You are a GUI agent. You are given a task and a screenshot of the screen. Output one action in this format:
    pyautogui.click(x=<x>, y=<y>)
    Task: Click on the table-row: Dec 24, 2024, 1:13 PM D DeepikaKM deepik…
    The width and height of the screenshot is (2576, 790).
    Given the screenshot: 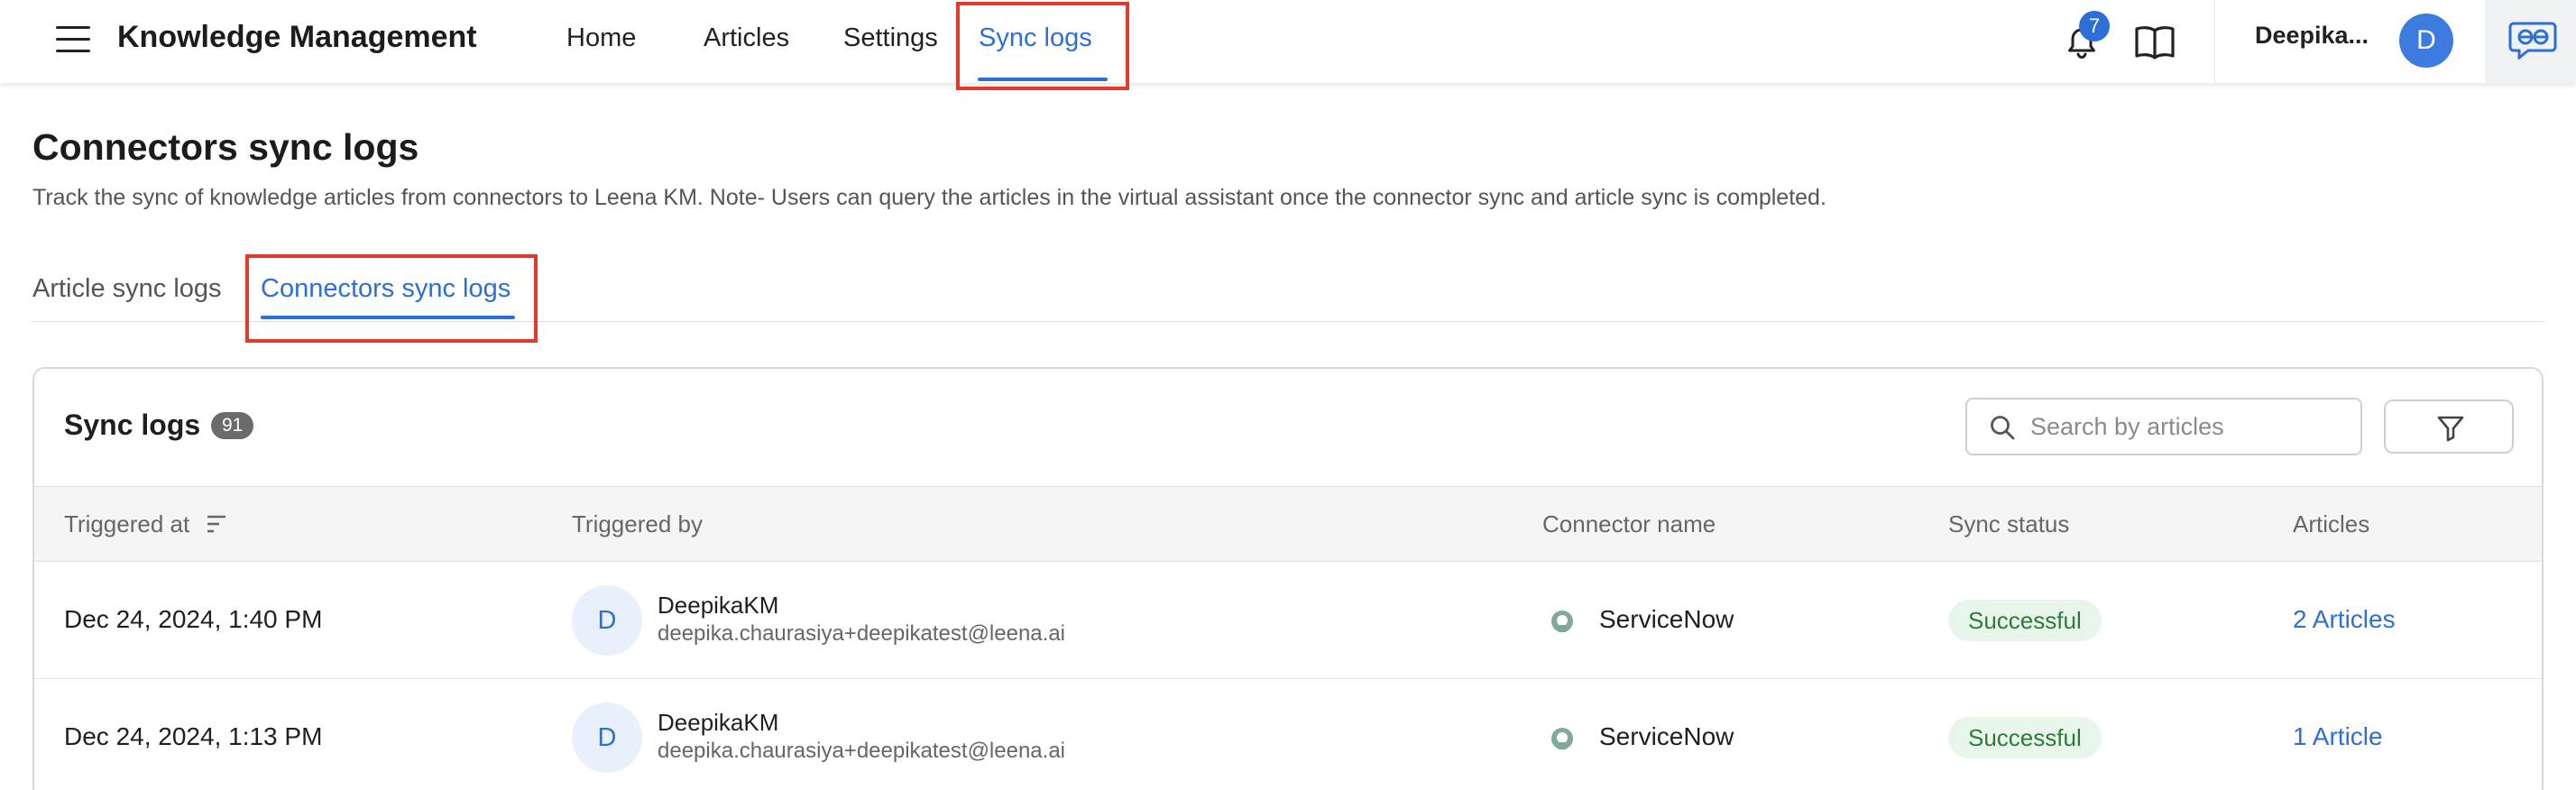 What is the action you would take?
    pyautogui.click(x=1288, y=734)
    